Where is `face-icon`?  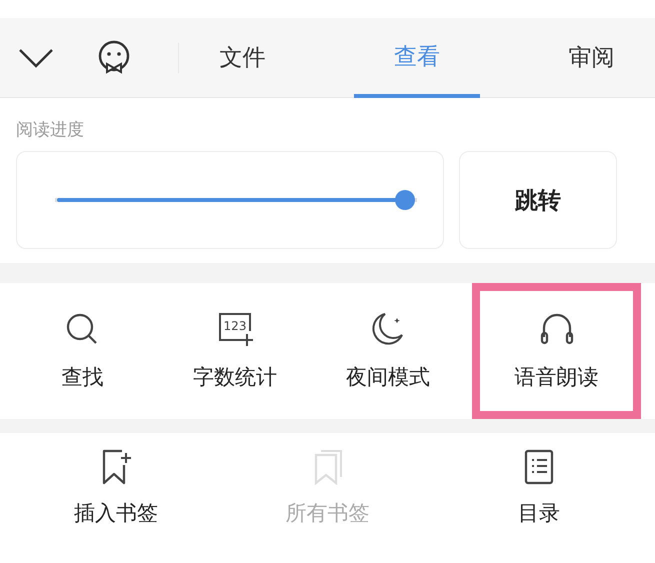
face-icon is located at coordinates (114, 58).